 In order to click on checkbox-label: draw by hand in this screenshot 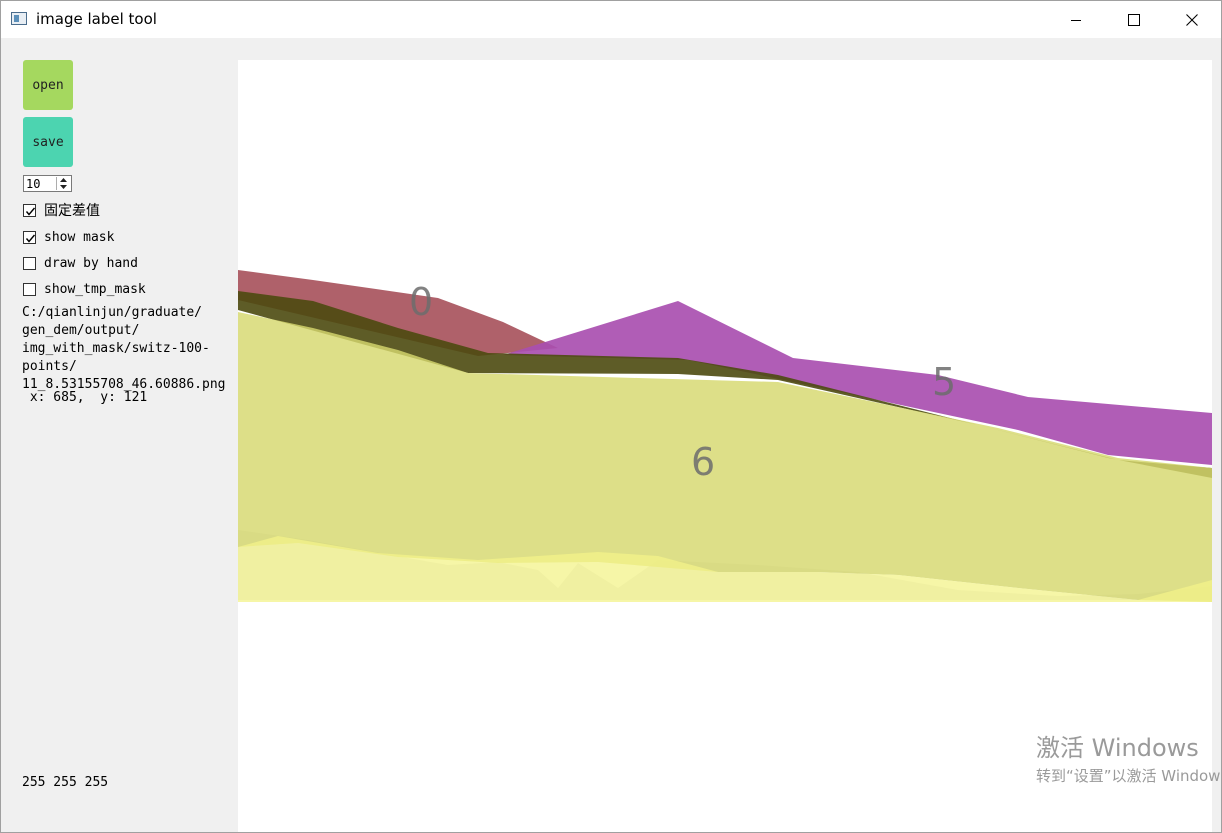, I will do `click(91, 263)`.